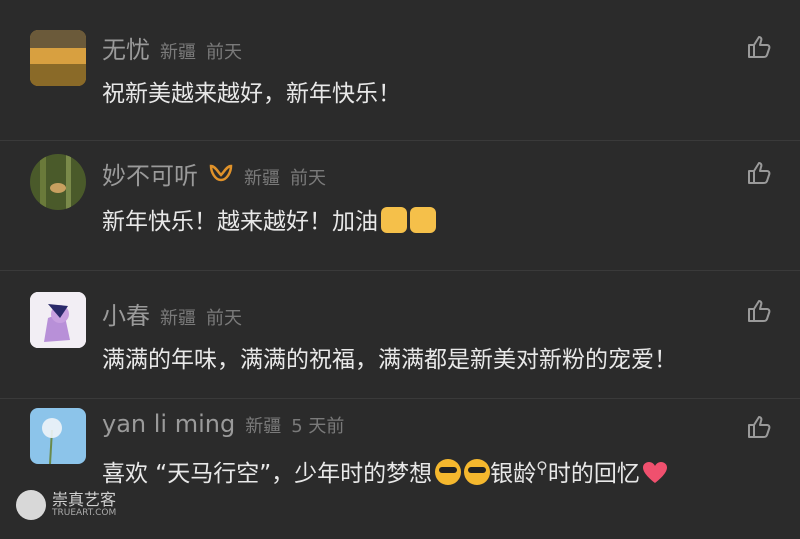  What do you see at coordinates (267, 474) in the screenshot?
I see `comment-text-part: 喜欢 “天马行空”，少年时的梦想` at bounding box center [267, 474].